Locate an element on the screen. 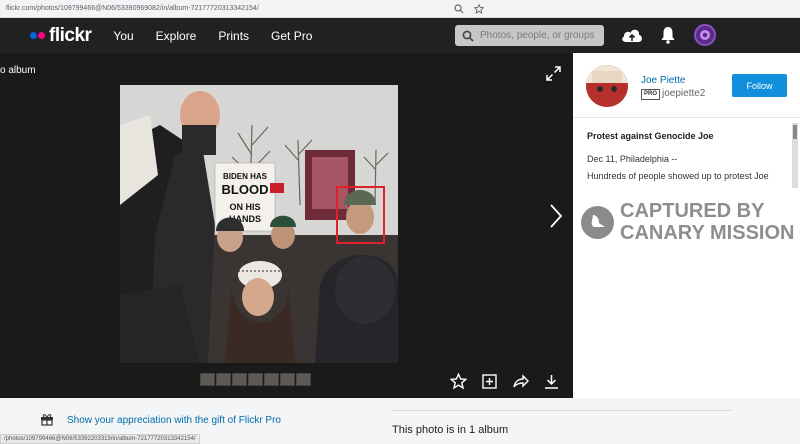  watermark-line-1: CAPTURED BY is located at coordinates (692, 211).